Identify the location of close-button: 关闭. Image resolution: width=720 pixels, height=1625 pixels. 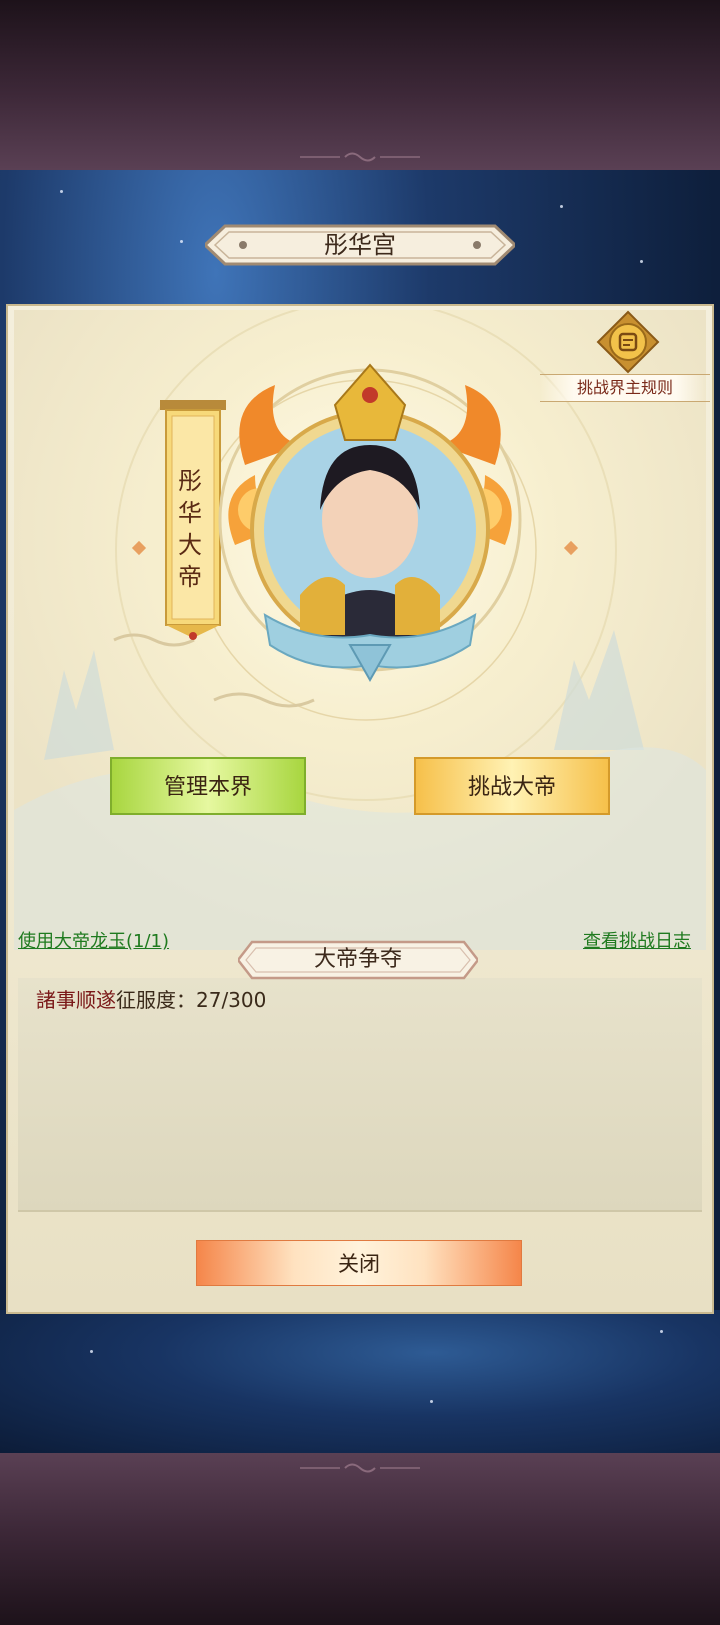
(359, 1263).